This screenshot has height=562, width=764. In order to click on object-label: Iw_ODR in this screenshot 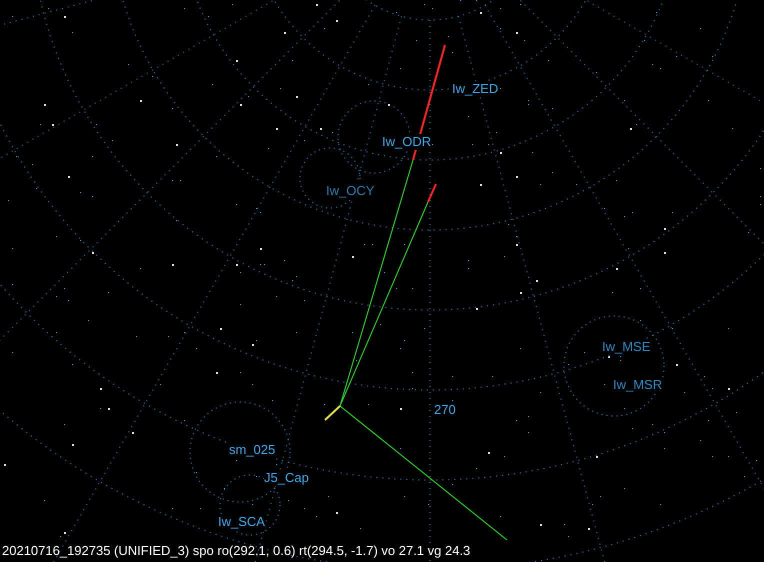, I will do `click(407, 142)`.